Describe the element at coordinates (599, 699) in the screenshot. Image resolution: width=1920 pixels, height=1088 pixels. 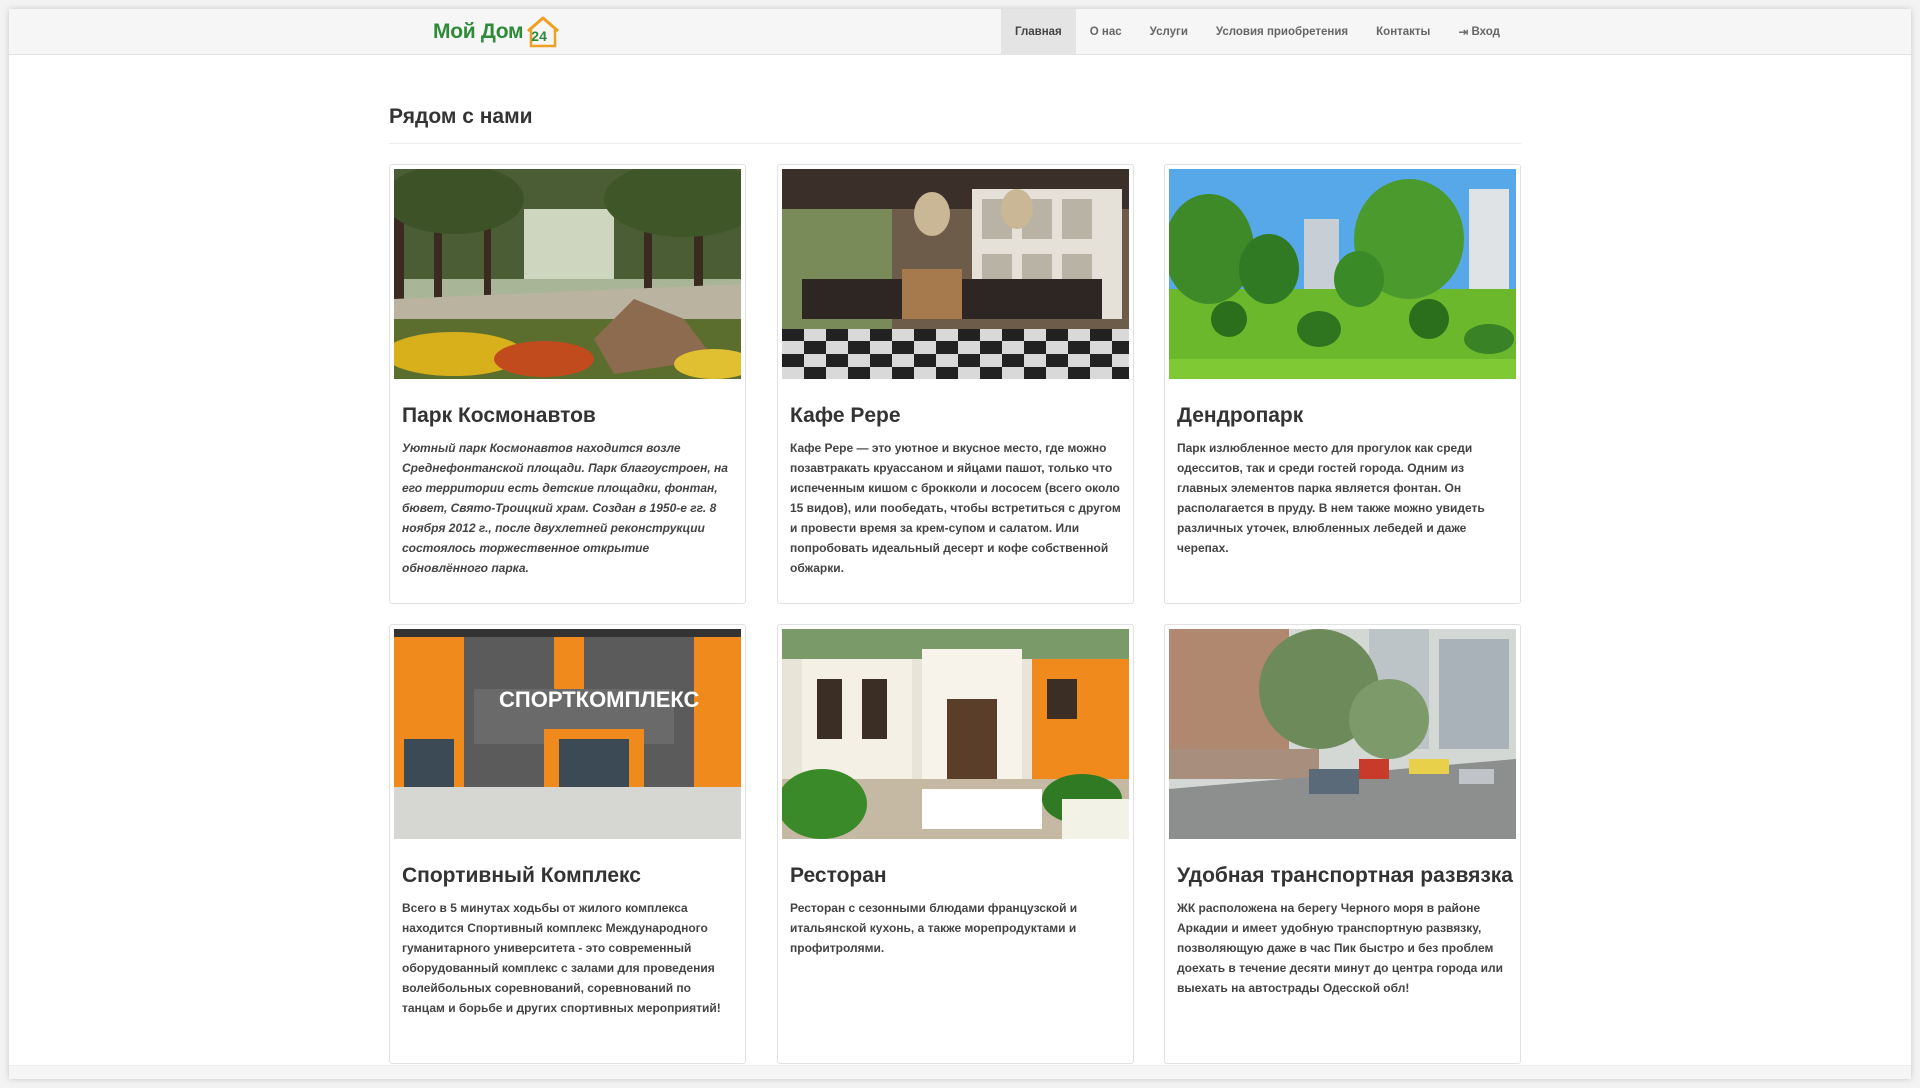
I see `sport-complex-sign: СПОРТКОМПЛЕКС` at that location.